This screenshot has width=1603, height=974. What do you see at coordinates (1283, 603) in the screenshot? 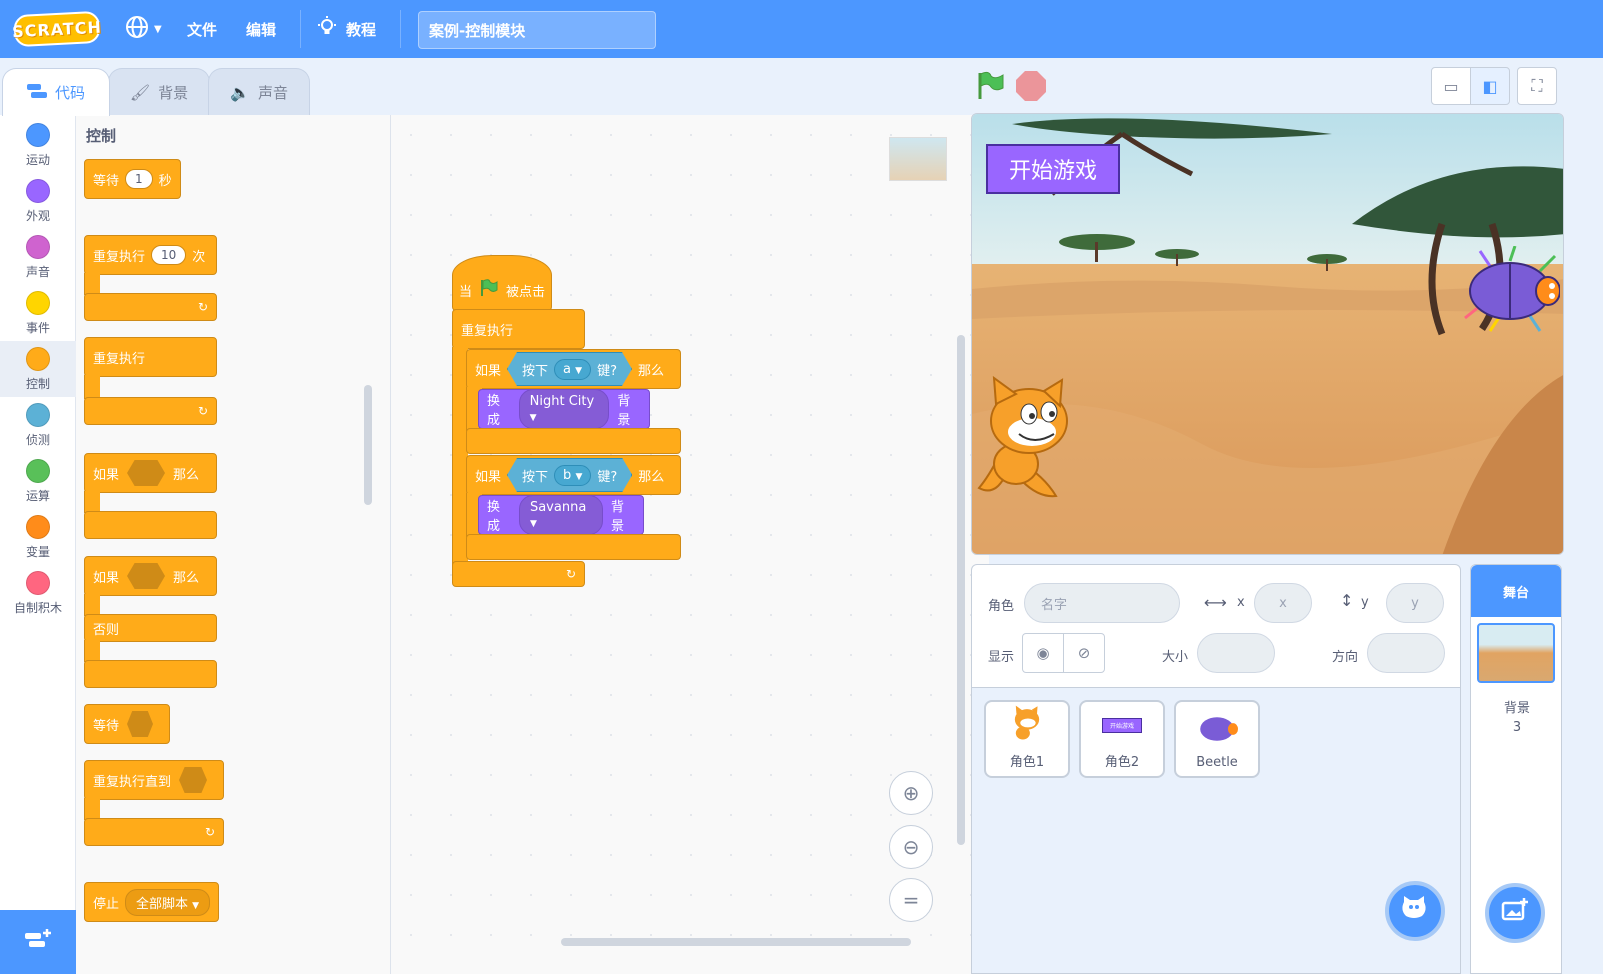
I see `x-position-input: x` at bounding box center [1283, 603].